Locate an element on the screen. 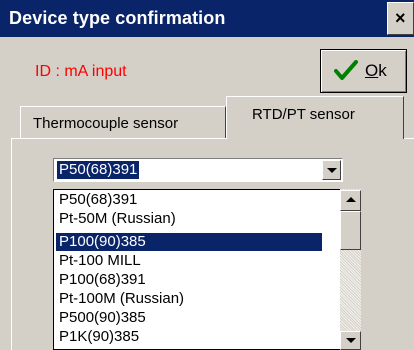 The height and width of the screenshot is (350, 414). list-item: P500(90)385 is located at coordinates (189, 318).